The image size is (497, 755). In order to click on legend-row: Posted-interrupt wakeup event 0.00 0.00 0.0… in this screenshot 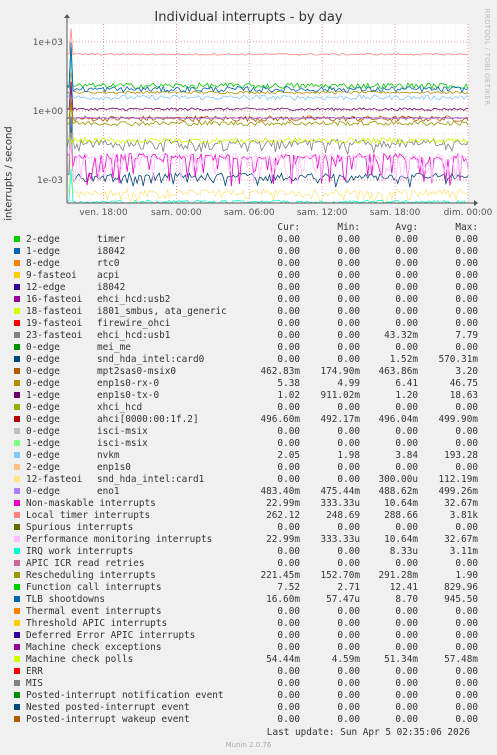, I will do `click(248, 720)`.